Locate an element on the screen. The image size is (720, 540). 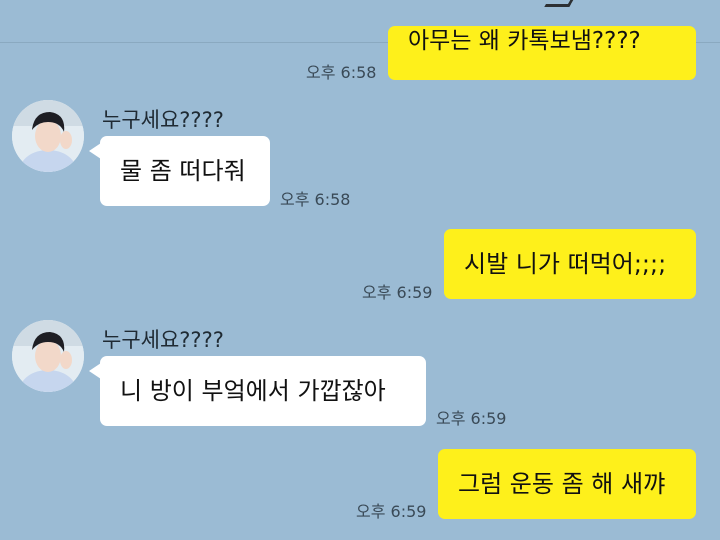
my-message-bubble: 그럼 운동 좀 해 새꺄 is located at coordinates (567, 484).